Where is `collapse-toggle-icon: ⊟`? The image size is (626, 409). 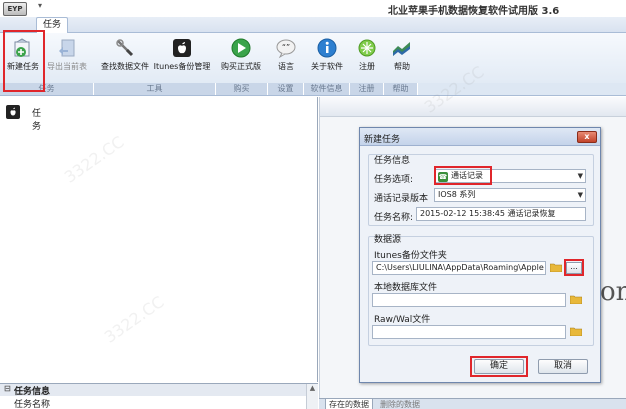
collapse-toggle-icon: ⊟ is located at coordinates (7, 388).